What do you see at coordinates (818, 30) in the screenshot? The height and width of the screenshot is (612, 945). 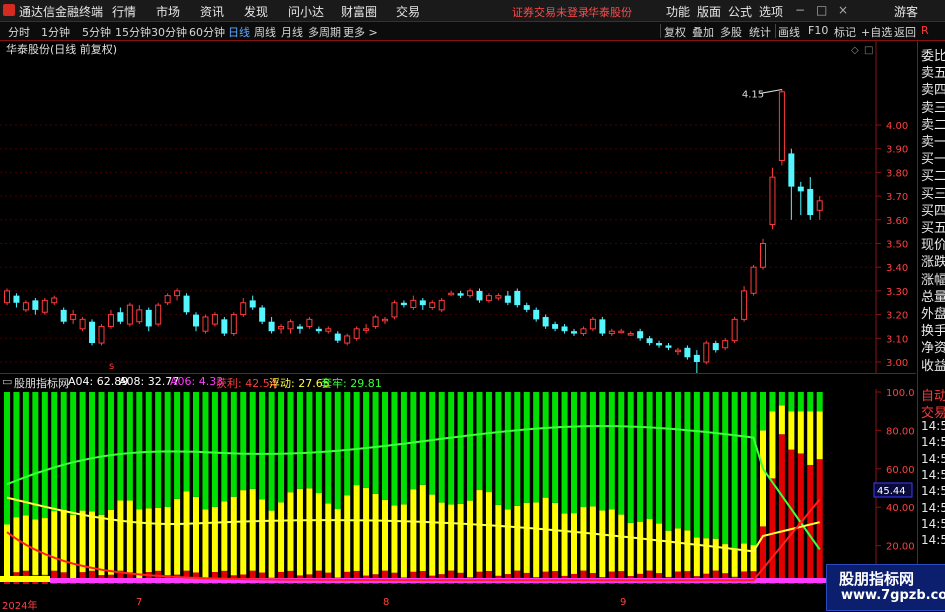 I see `action-f10: F10` at bounding box center [818, 30].